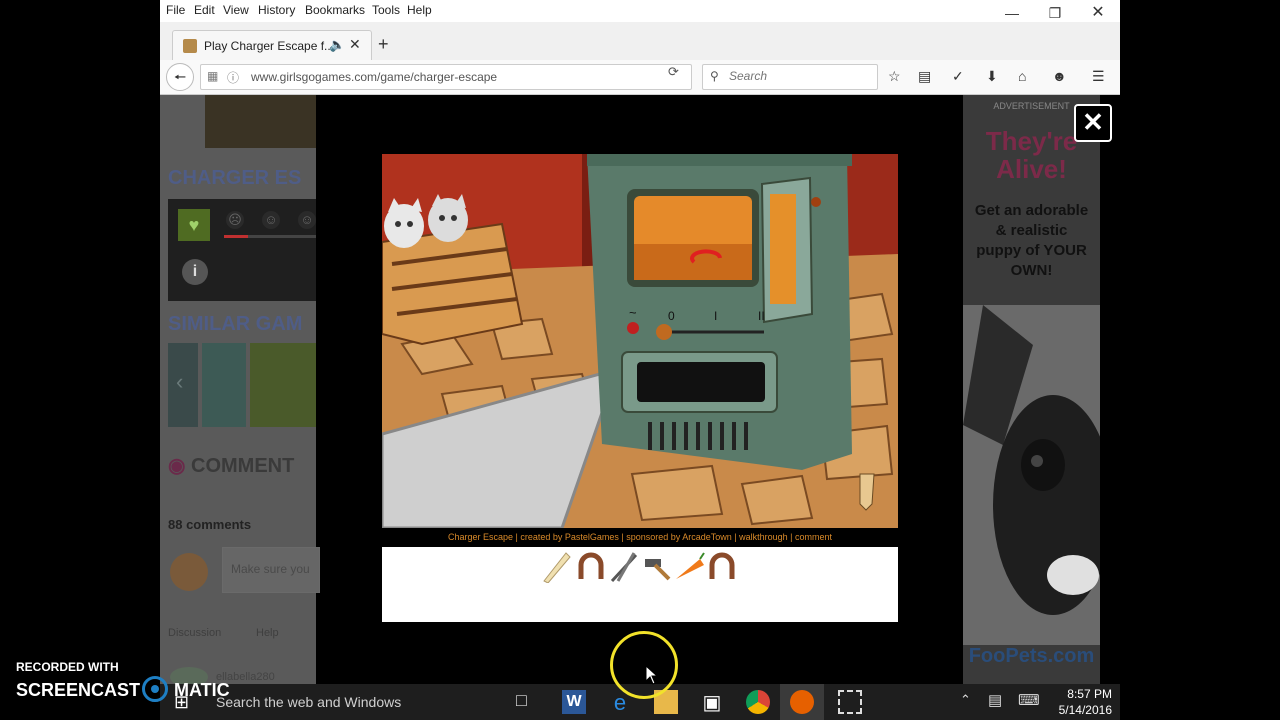 This screenshot has height=720, width=1280. What do you see at coordinates (894, 76) in the screenshot?
I see `bookmark-star-icon: ☆` at bounding box center [894, 76].